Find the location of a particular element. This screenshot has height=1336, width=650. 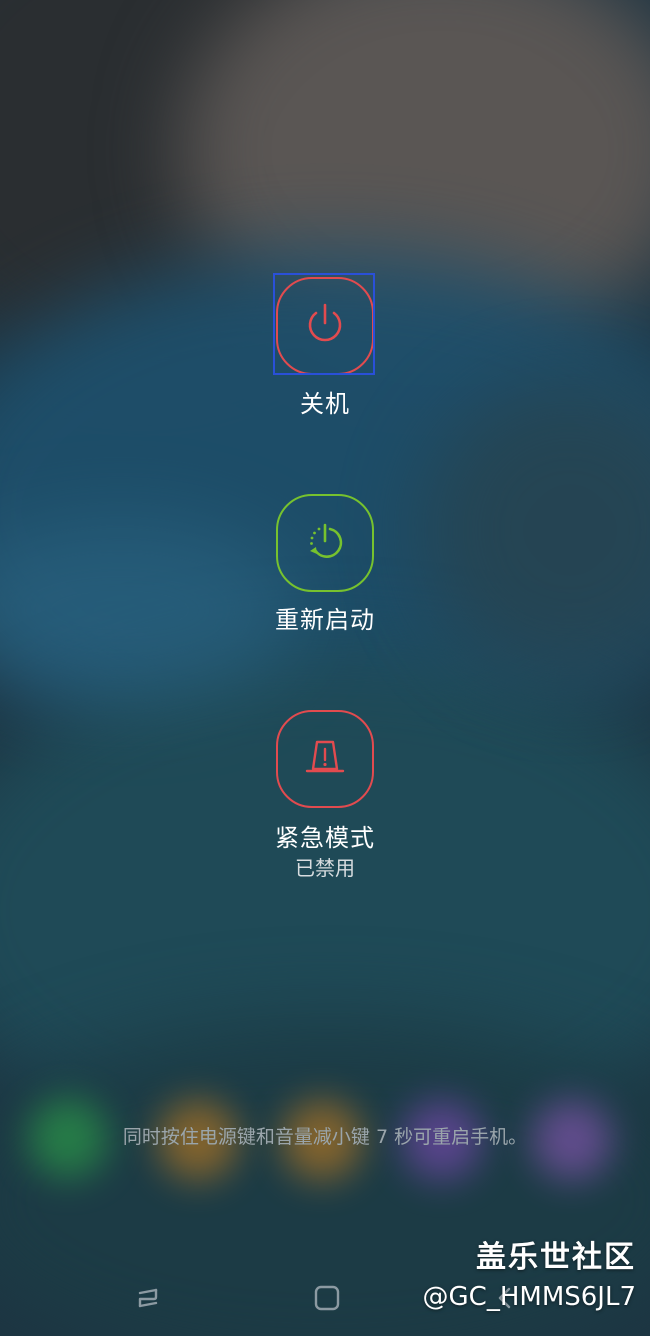

watermark: 盖乐世社区 @GC_HMMS6JL7 is located at coordinates (529, 1272).